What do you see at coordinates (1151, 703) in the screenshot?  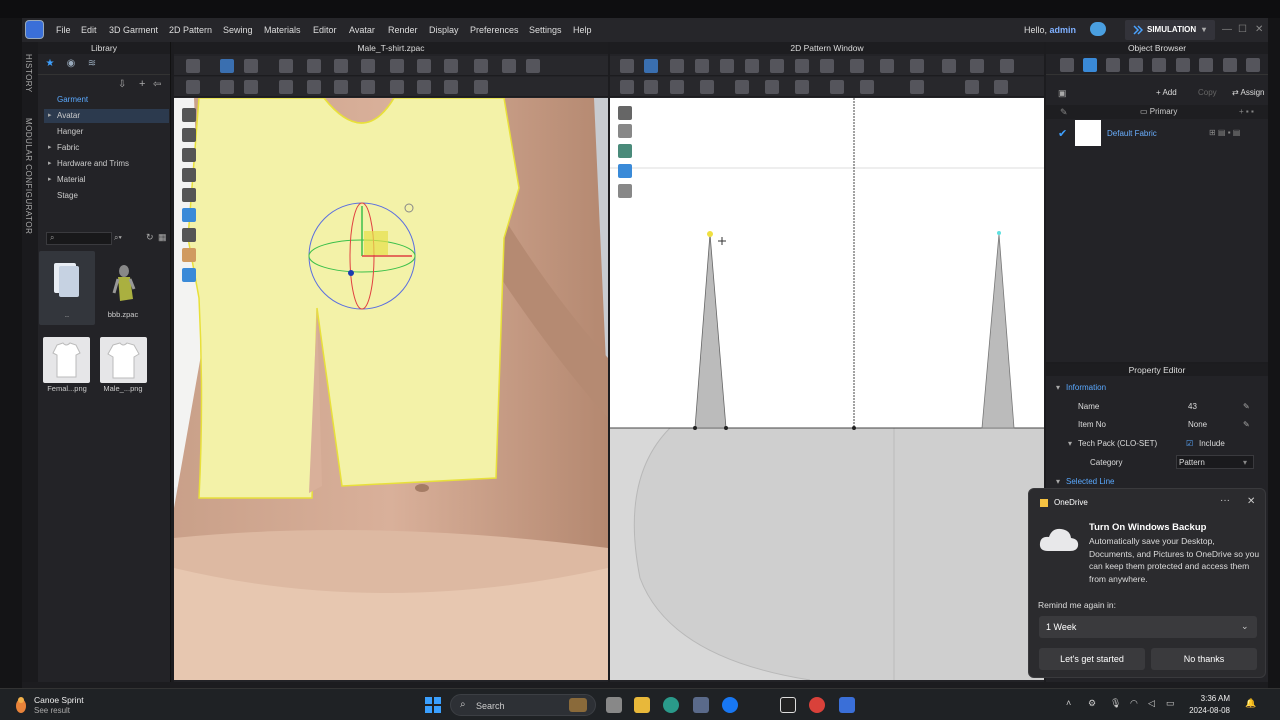 I see `volume-icon: ◁` at bounding box center [1151, 703].